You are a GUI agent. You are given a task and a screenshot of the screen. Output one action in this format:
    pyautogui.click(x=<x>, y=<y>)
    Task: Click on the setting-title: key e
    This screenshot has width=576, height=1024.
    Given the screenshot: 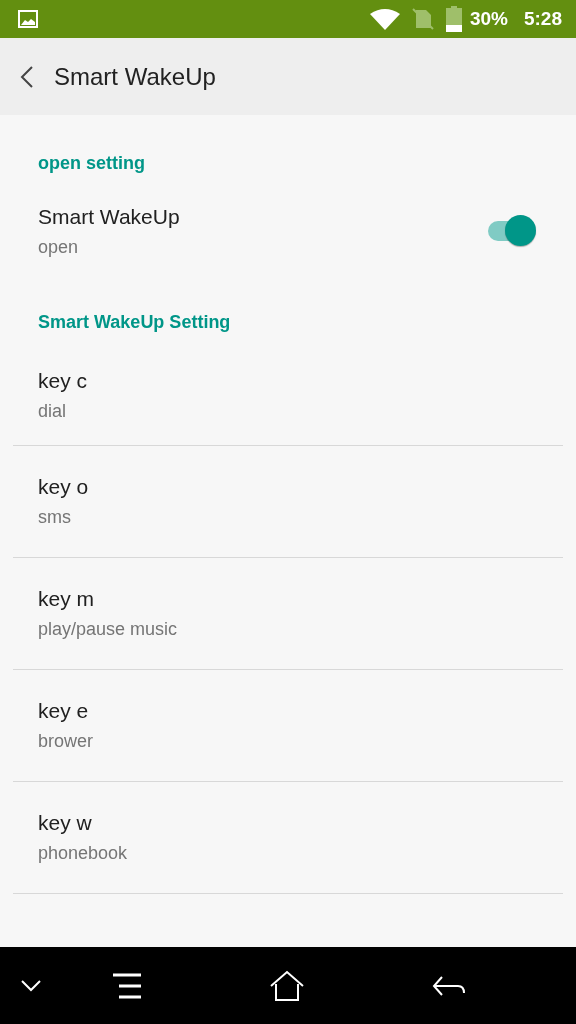 What is the action you would take?
    pyautogui.click(x=64, y=711)
    